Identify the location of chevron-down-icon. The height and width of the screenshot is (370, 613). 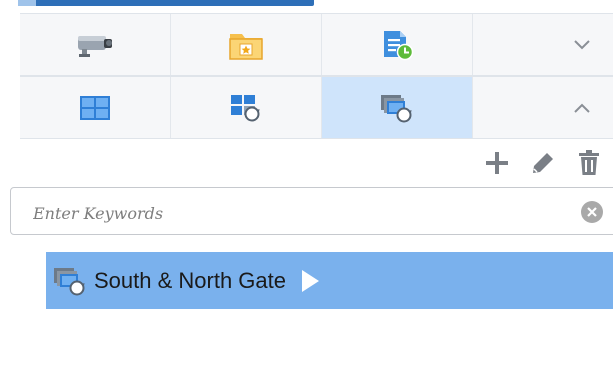
(582, 44).